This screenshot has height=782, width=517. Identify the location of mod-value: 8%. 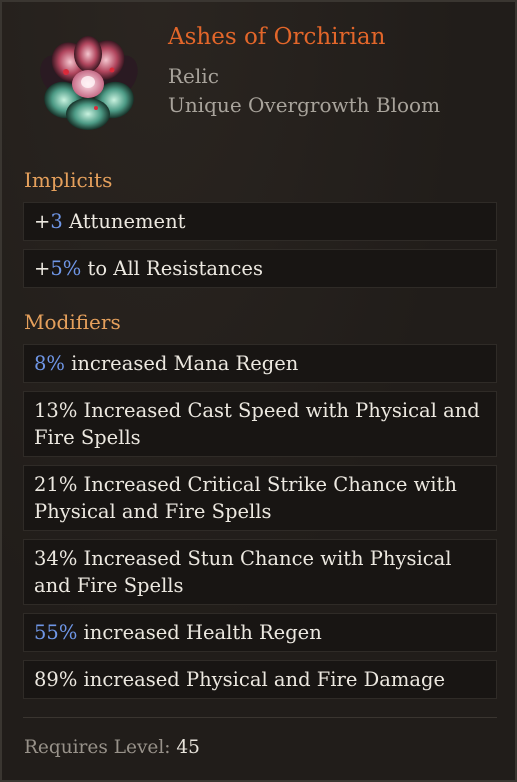
(49, 363).